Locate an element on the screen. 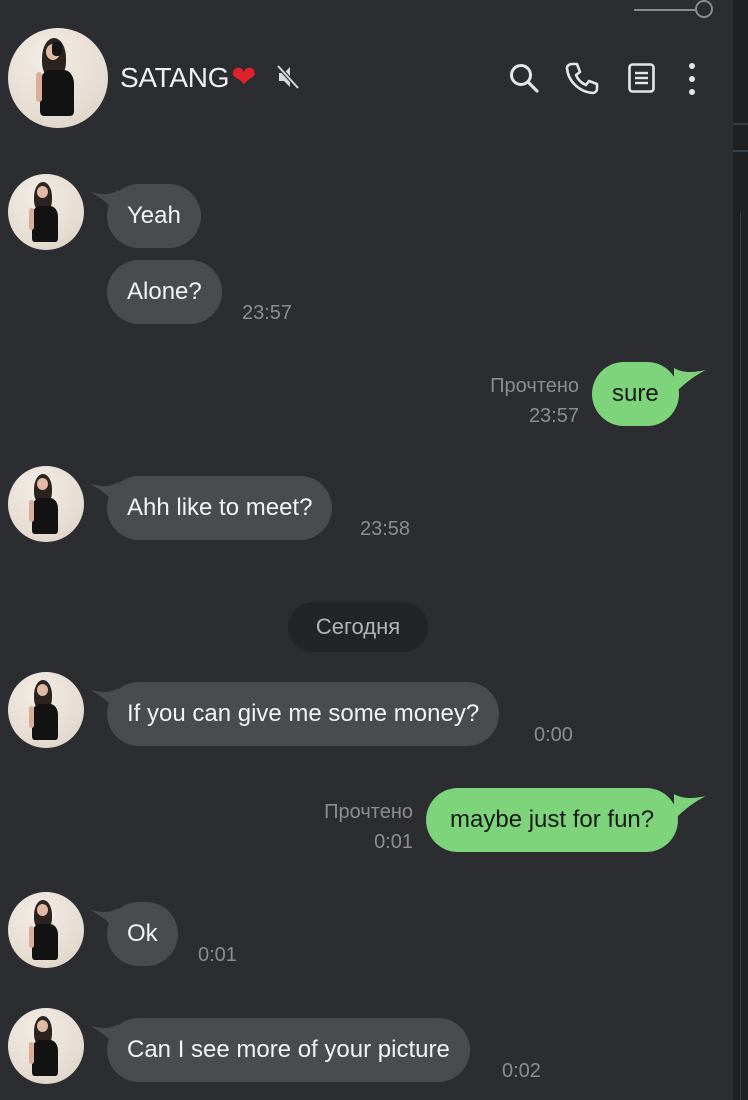 The image size is (748, 1100). message-bubble: maybe just for fun? is located at coordinates (552, 820).